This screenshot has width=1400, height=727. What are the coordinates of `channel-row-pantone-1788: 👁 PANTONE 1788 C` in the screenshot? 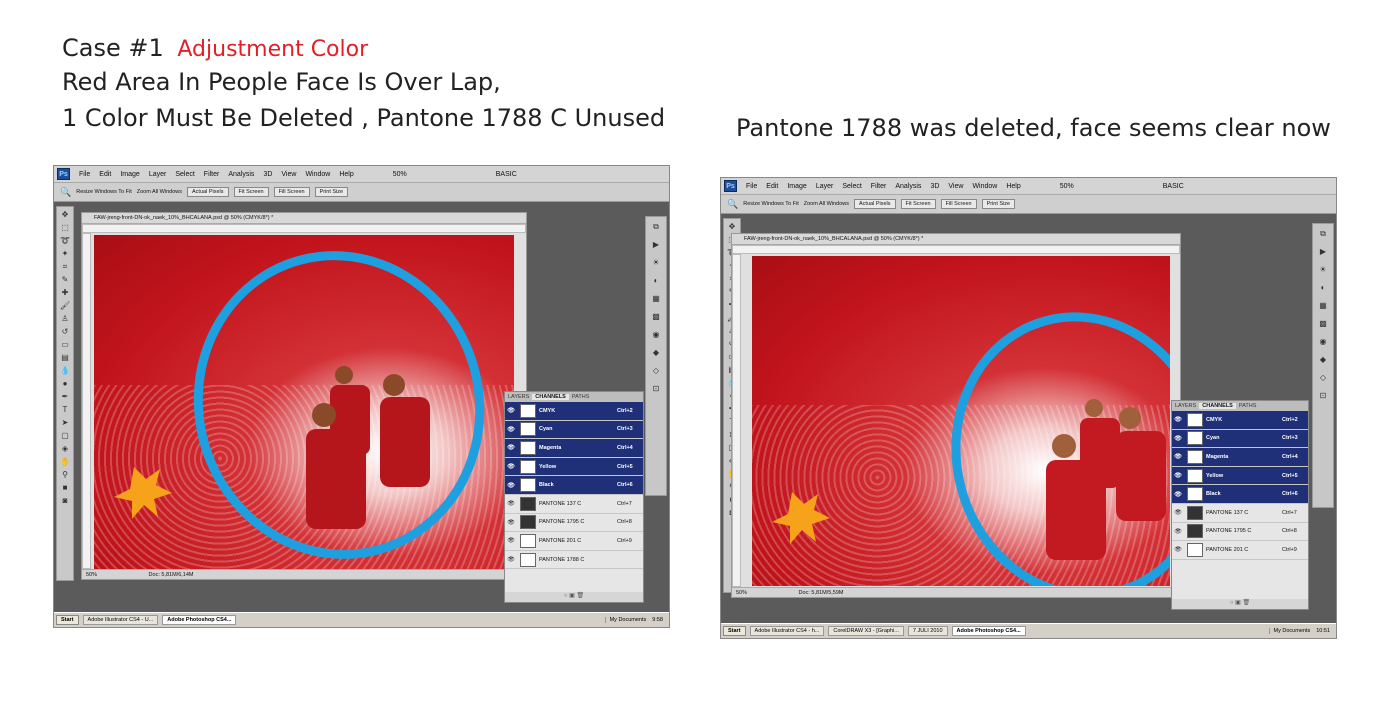 It's located at (574, 560).